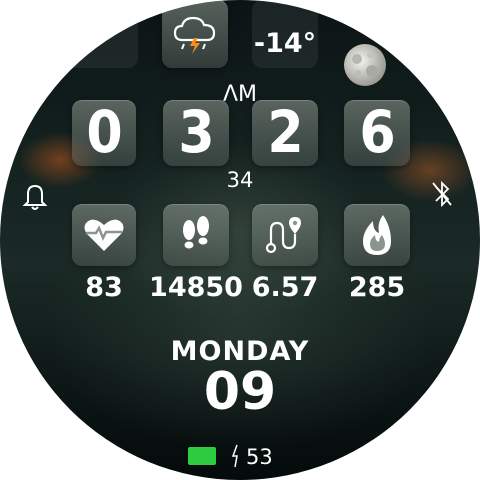 The height and width of the screenshot is (480, 480). What do you see at coordinates (236, 456) in the screenshot?
I see `charging-icon` at bounding box center [236, 456].